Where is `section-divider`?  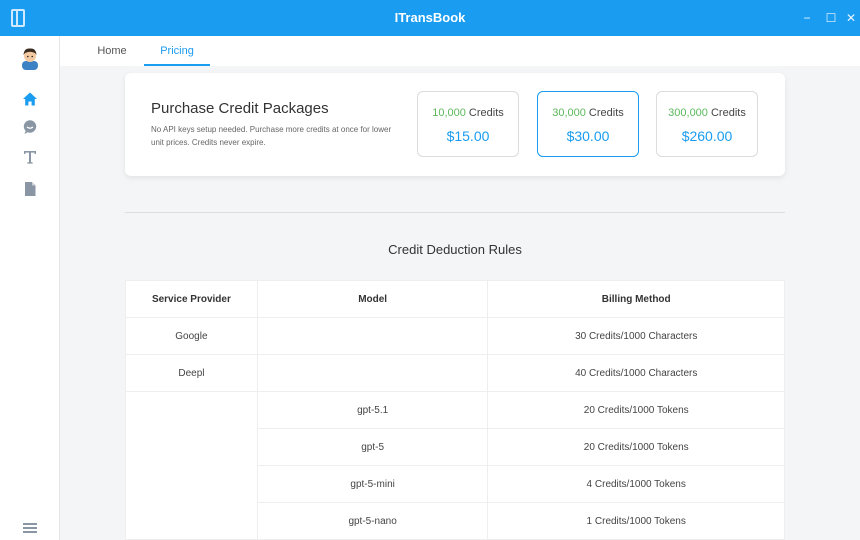 section-divider is located at coordinates (455, 212).